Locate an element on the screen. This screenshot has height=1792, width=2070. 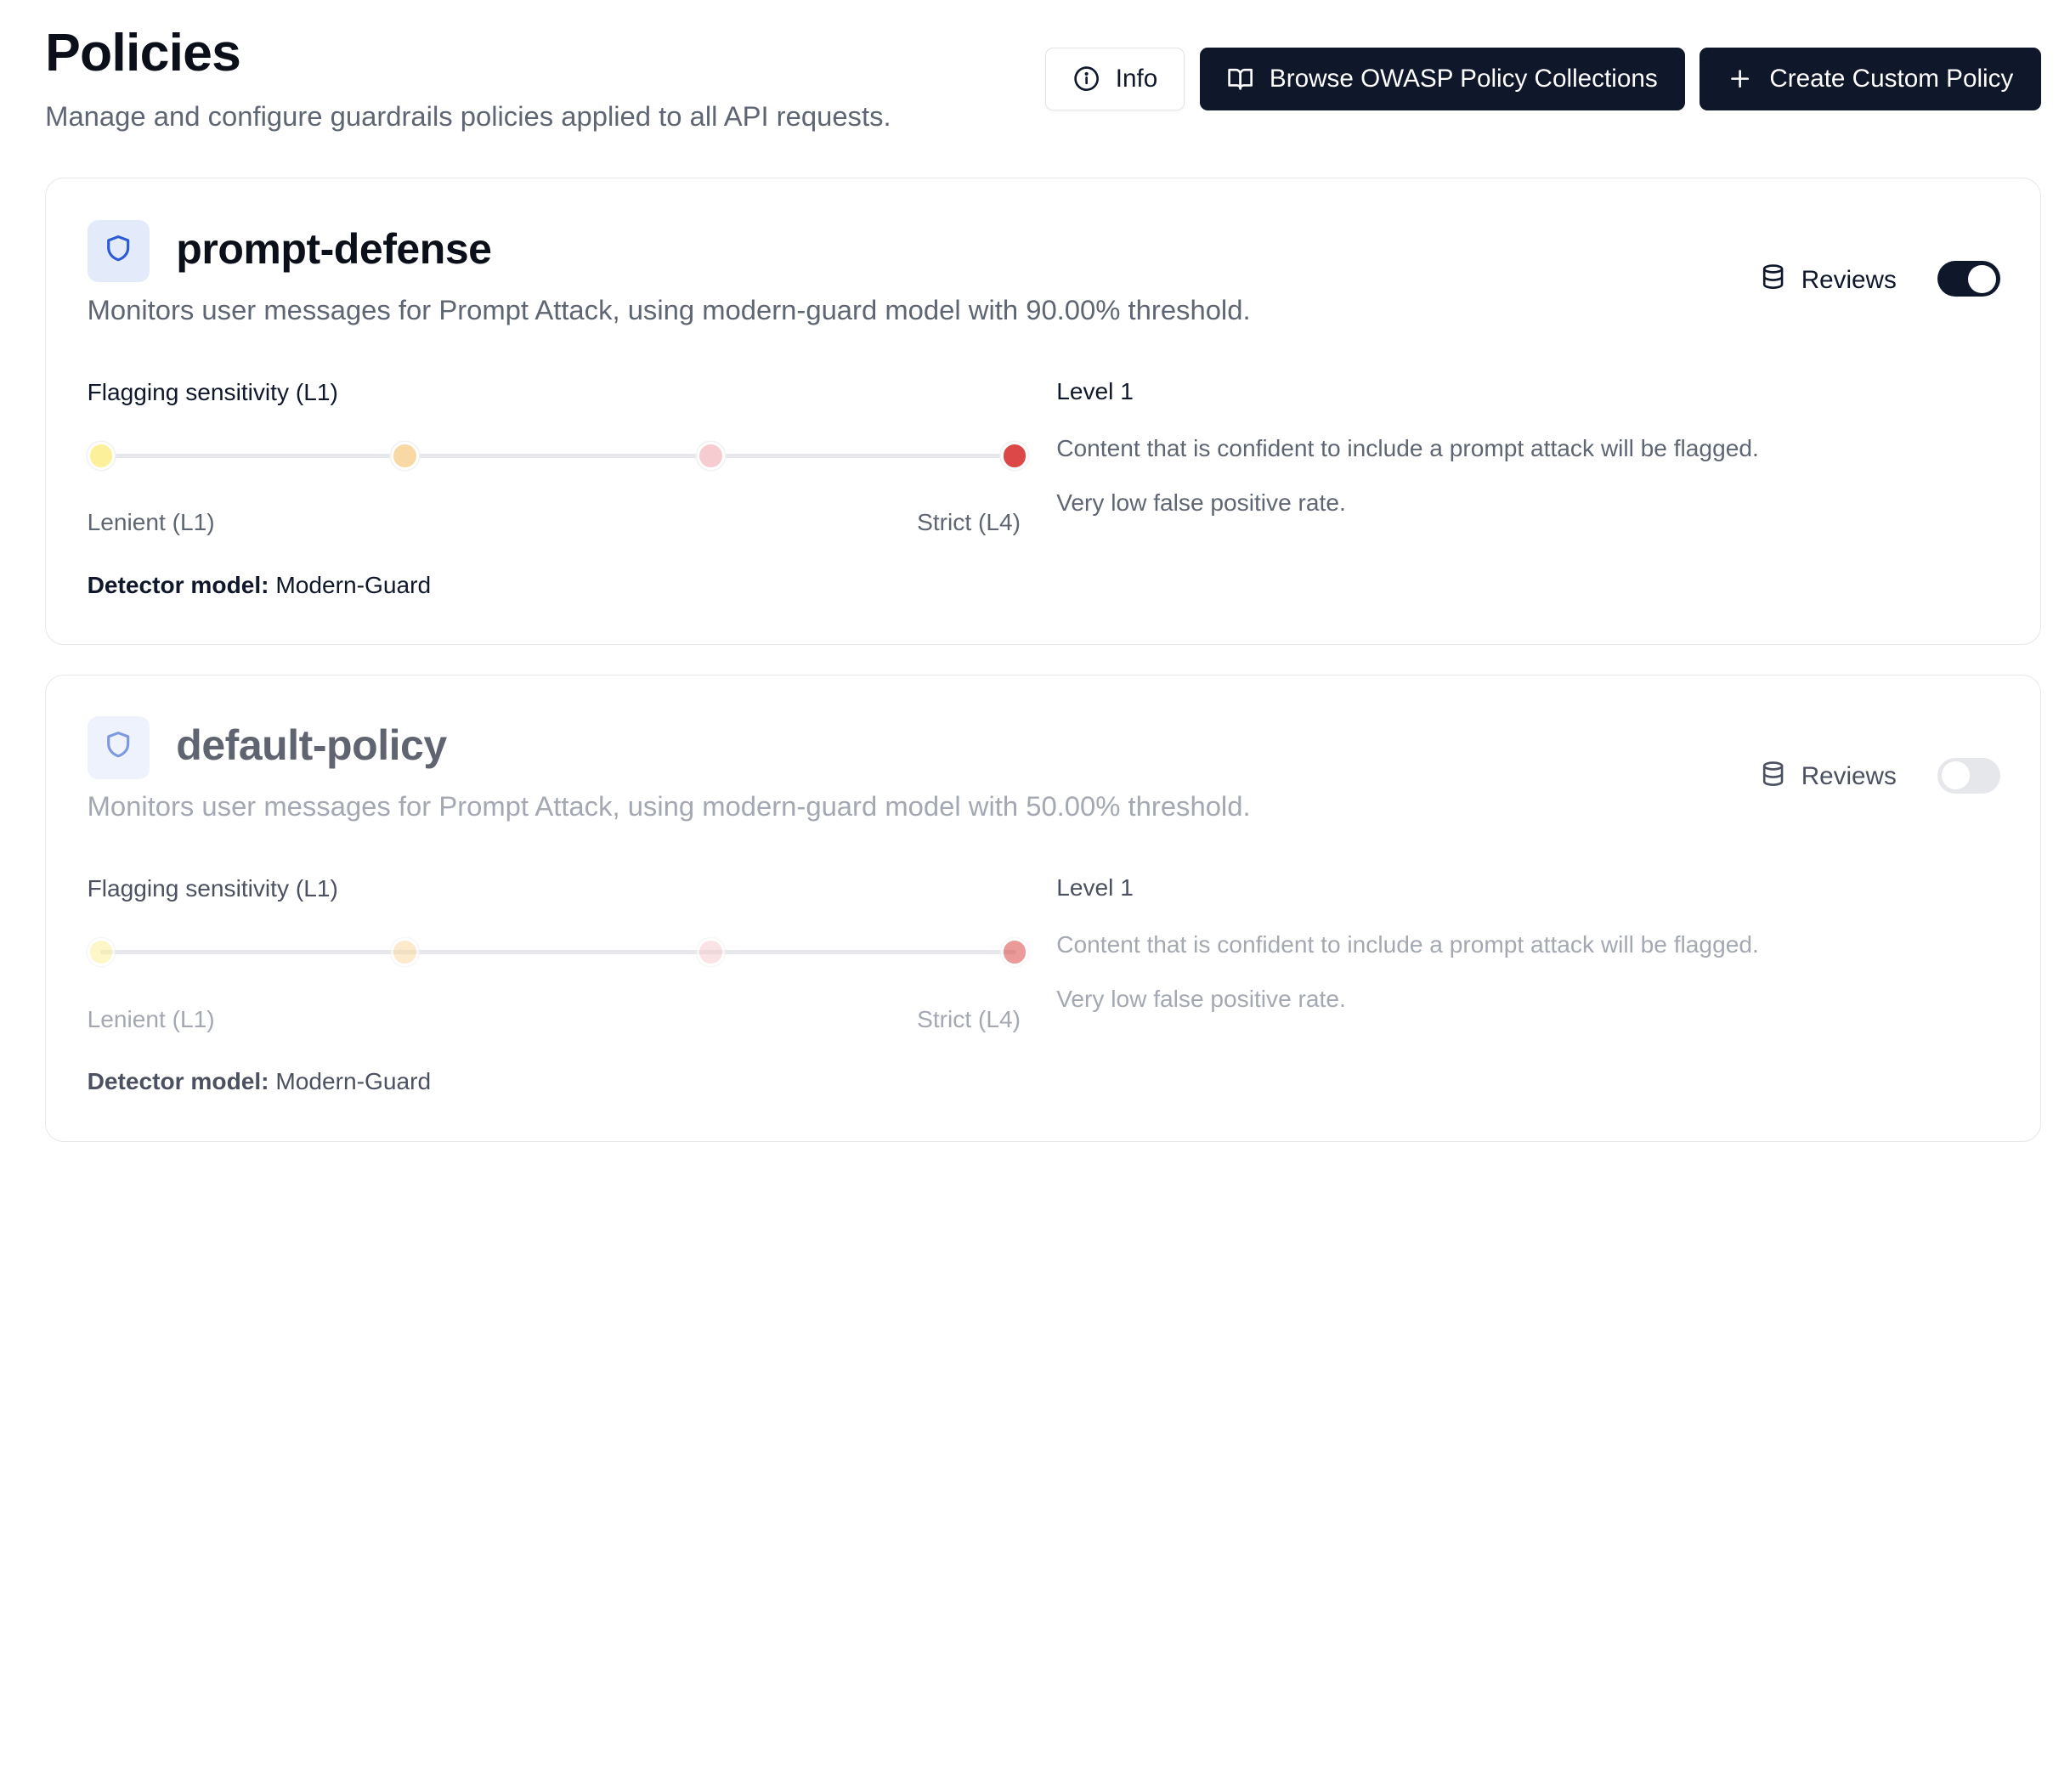
info-button-label: Info is located at coordinates (1136, 78).